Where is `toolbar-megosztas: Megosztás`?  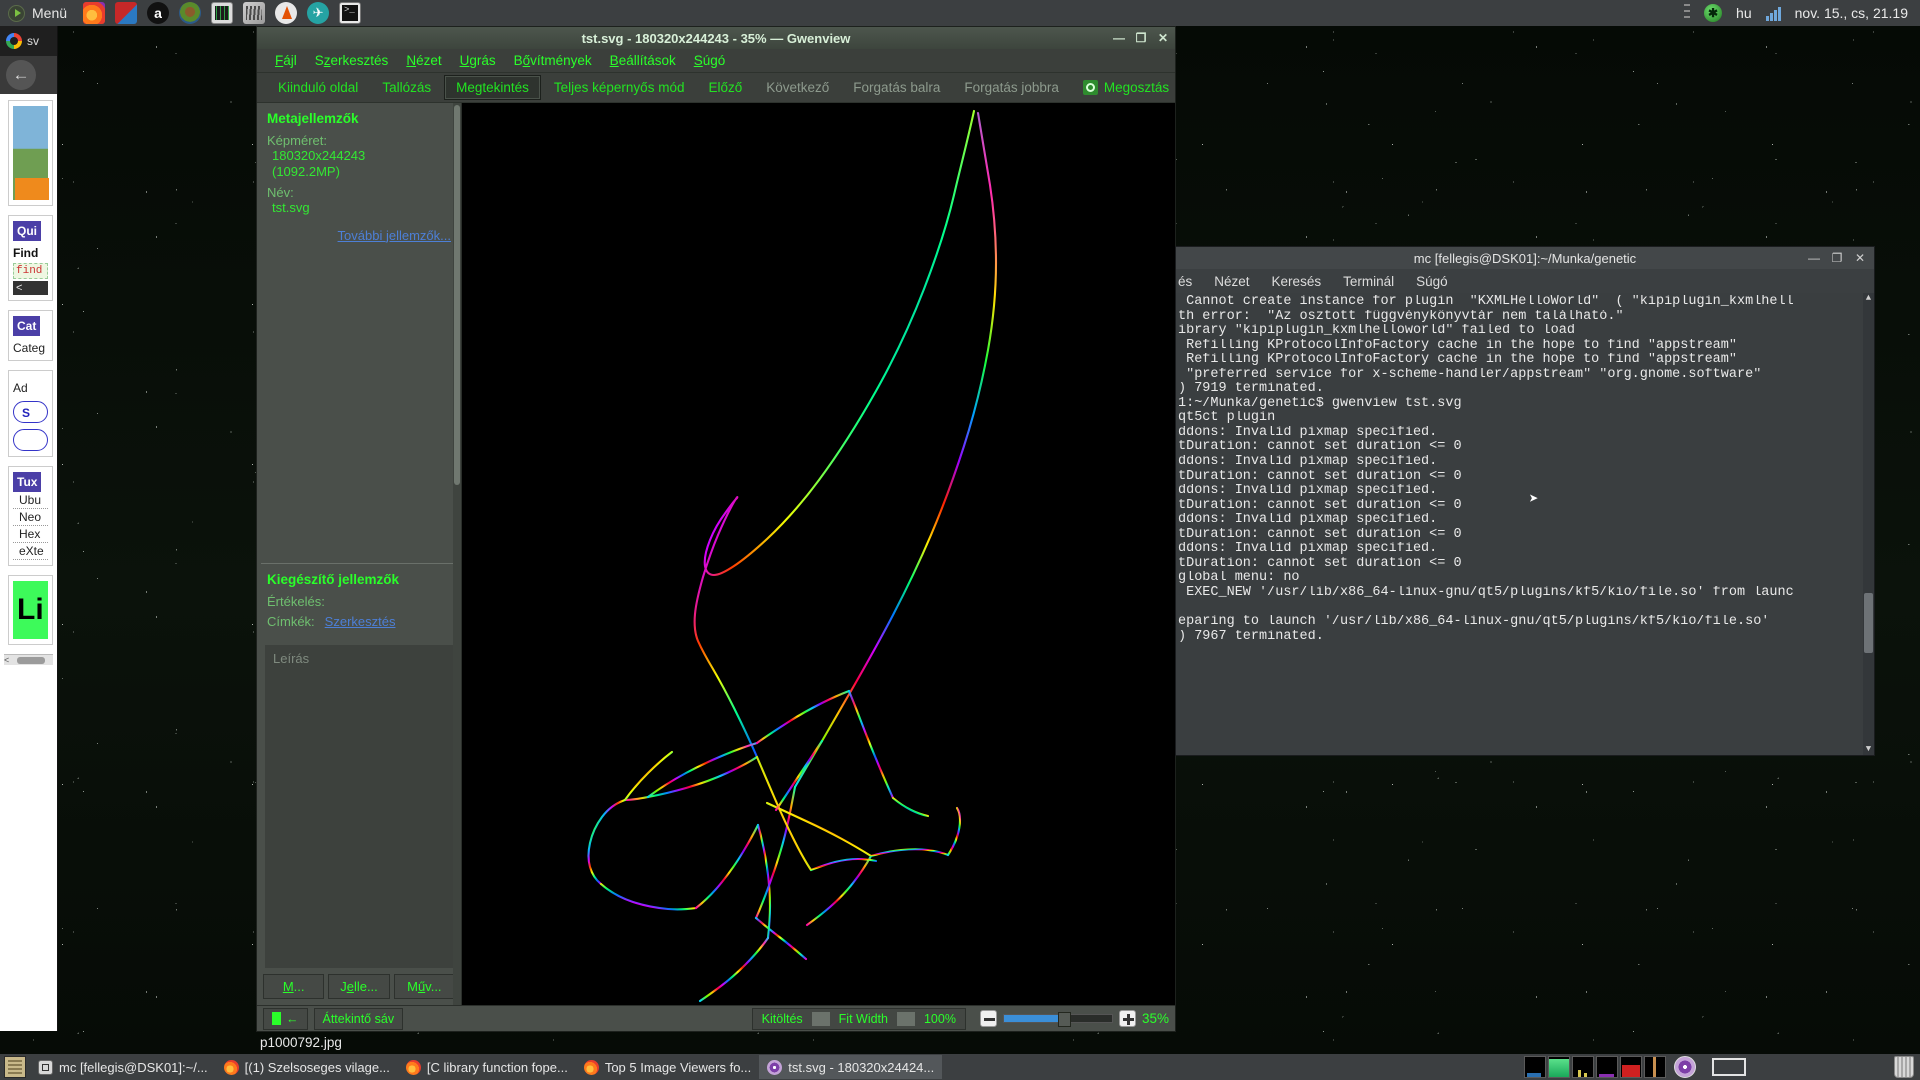 toolbar-megosztas: Megosztás is located at coordinates (1126, 87).